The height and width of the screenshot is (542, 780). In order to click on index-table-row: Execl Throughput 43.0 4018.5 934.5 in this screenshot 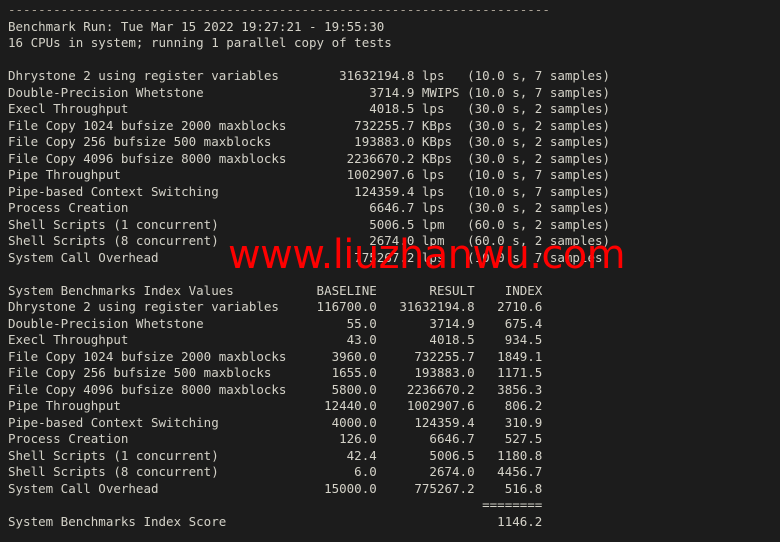, I will do `click(275, 339)`.